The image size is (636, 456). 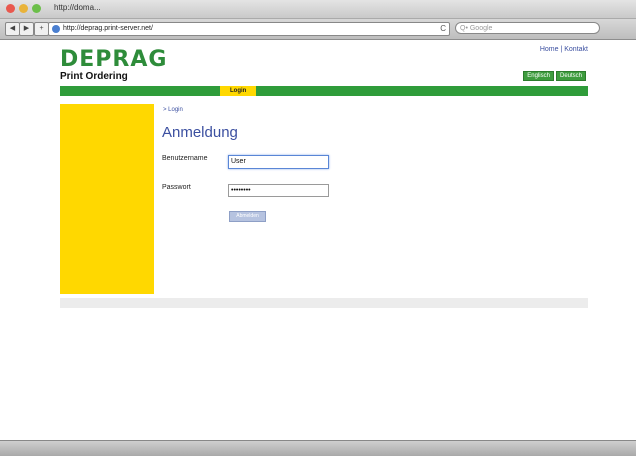 What do you see at coordinates (185, 158) in the screenshot?
I see `username-label: Benutzername` at bounding box center [185, 158].